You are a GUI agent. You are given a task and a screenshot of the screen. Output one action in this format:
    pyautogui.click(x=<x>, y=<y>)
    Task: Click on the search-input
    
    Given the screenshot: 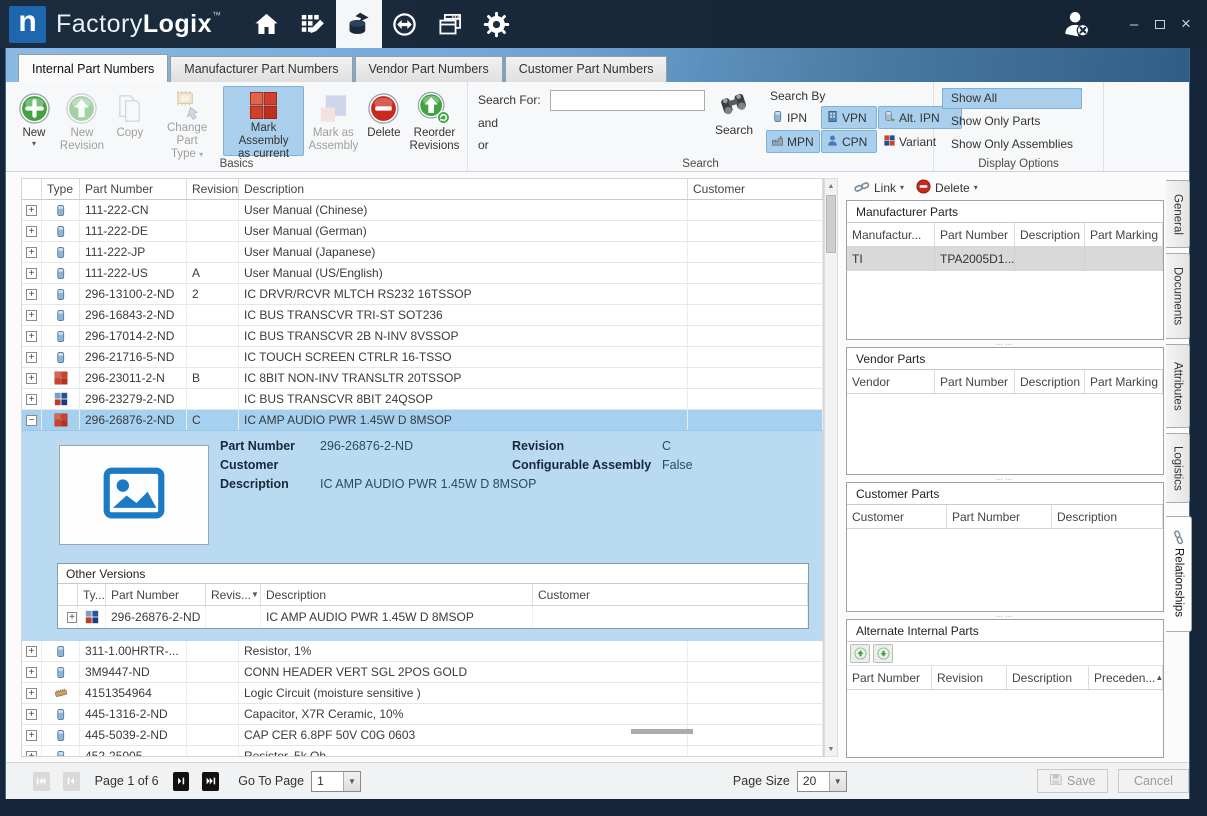 What is the action you would take?
    pyautogui.click(x=627, y=100)
    